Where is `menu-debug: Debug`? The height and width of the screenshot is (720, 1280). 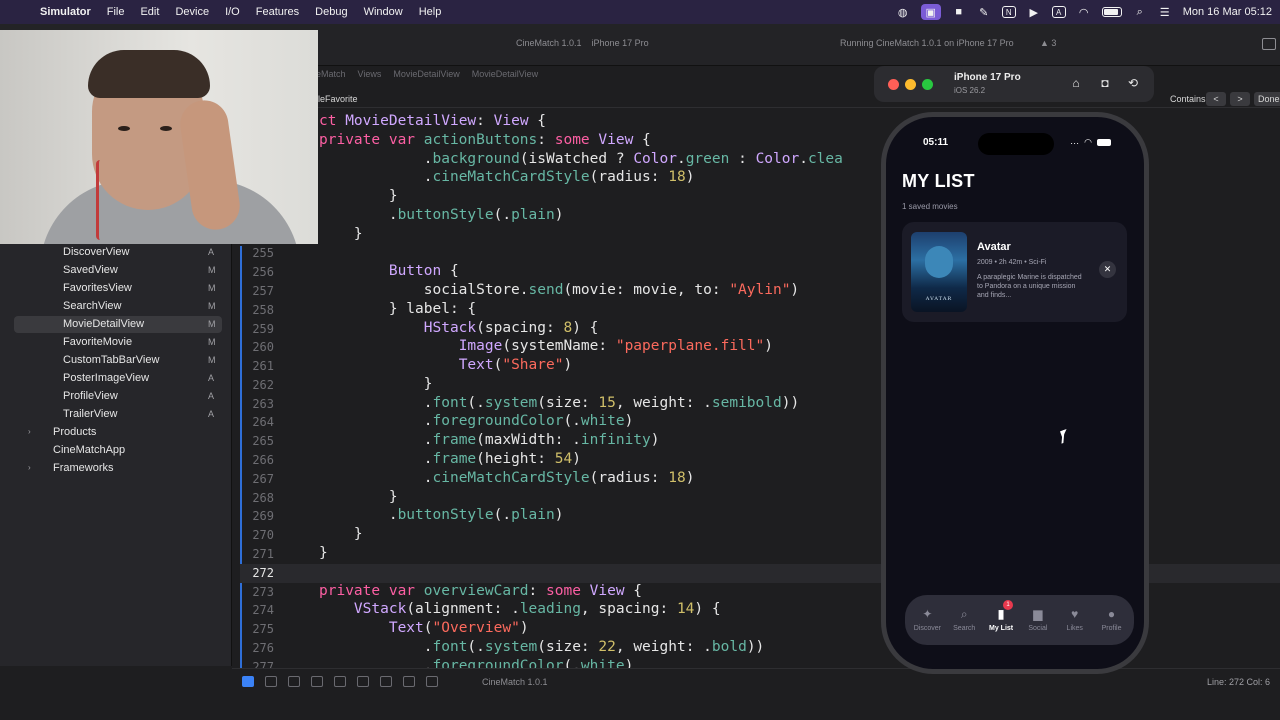 menu-debug: Debug is located at coordinates (331, 12).